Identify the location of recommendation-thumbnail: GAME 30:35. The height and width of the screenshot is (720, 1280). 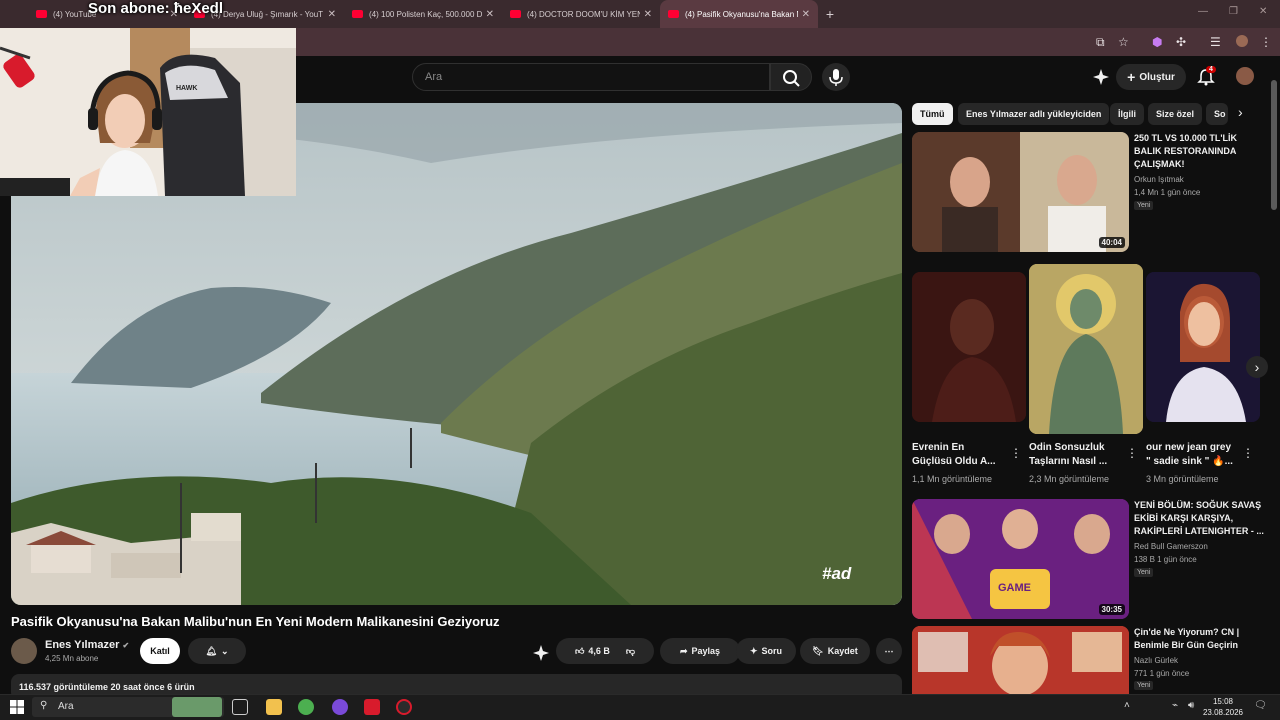
(1020, 559).